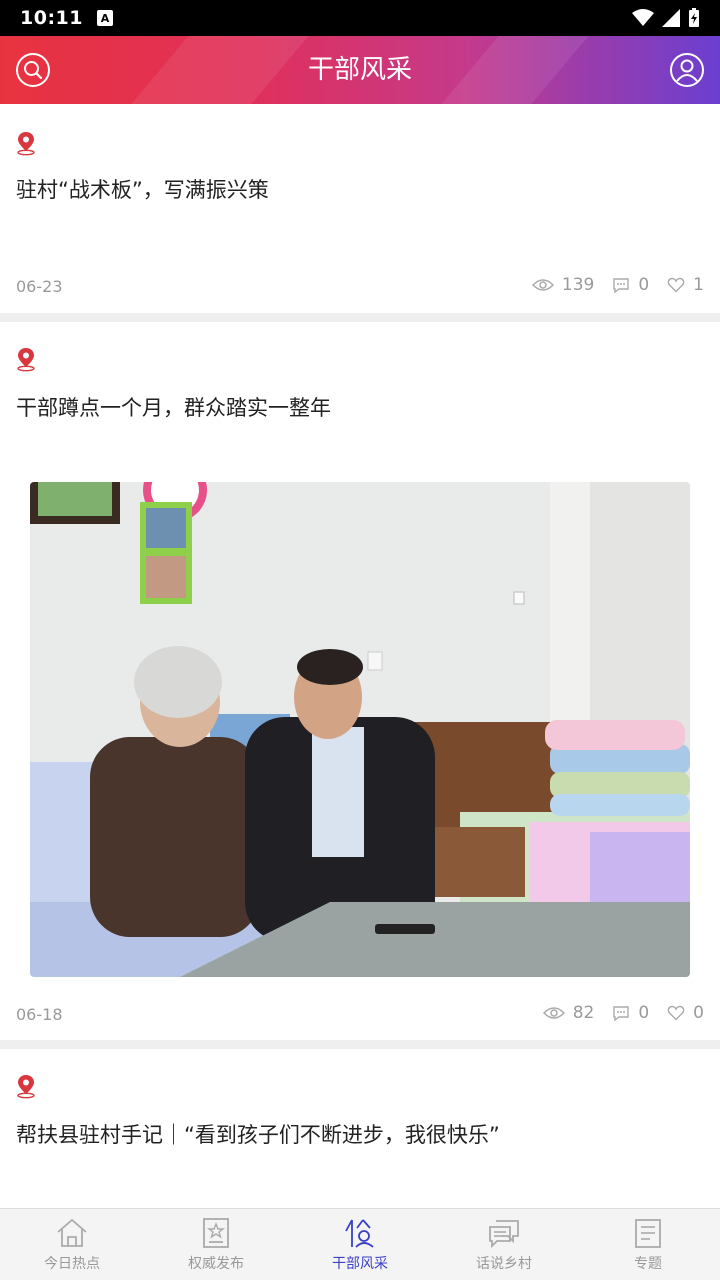 This screenshot has width=720, height=1280. I want to click on article-title: 帮扶县驻村手记｜“看到孩子们不断进步，我很快乐”, so click(360, 1134).